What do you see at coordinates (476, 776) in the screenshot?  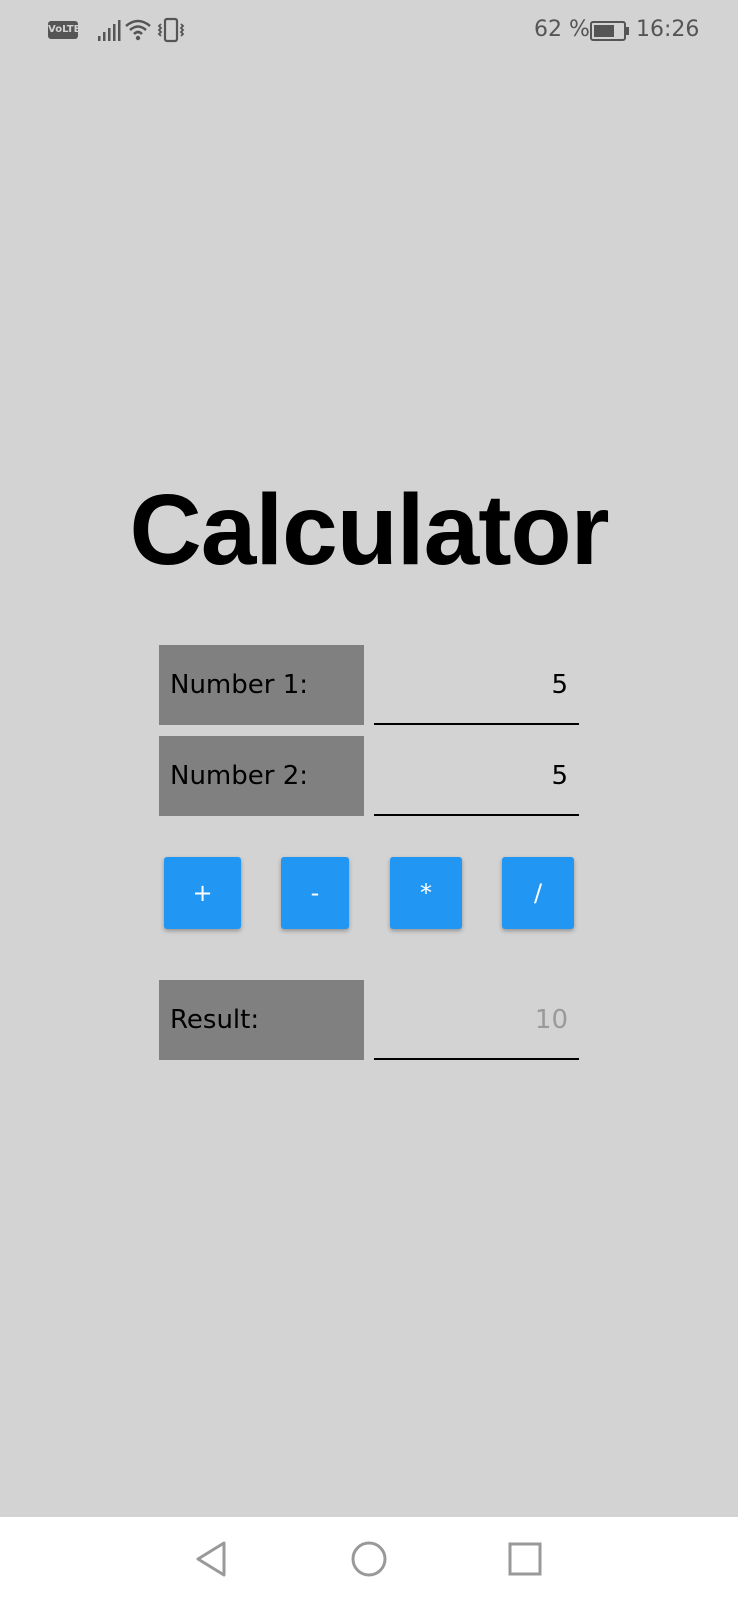 I see `number2-input: 5` at bounding box center [476, 776].